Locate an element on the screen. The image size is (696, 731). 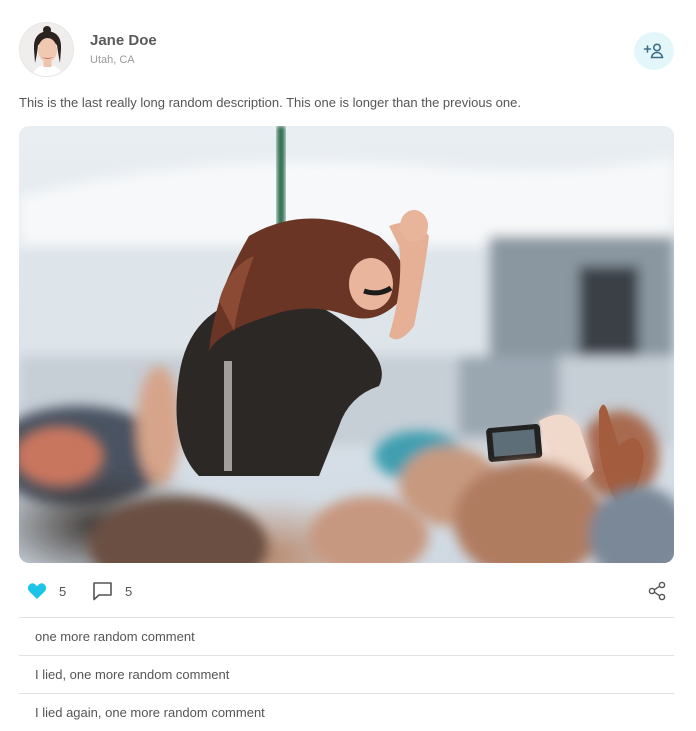
comment-item: I lied again, one more random comment is located at coordinates (346, 712).